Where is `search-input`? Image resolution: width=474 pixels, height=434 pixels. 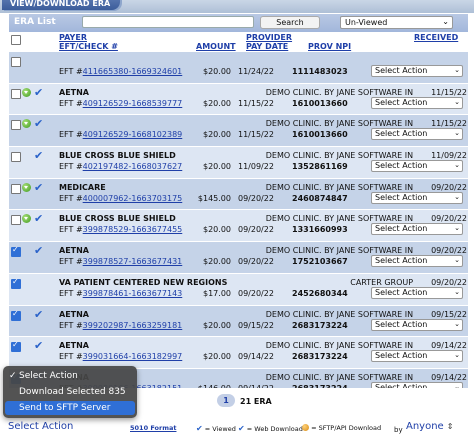
search-input is located at coordinates (168, 22).